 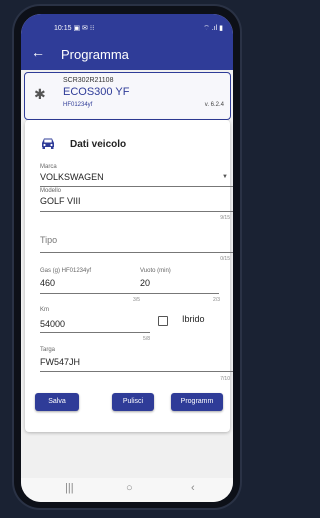 What do you see at coordinates (90, 293) in the screenshot?
I see `gas-underline` at bounding box center [90, 293].